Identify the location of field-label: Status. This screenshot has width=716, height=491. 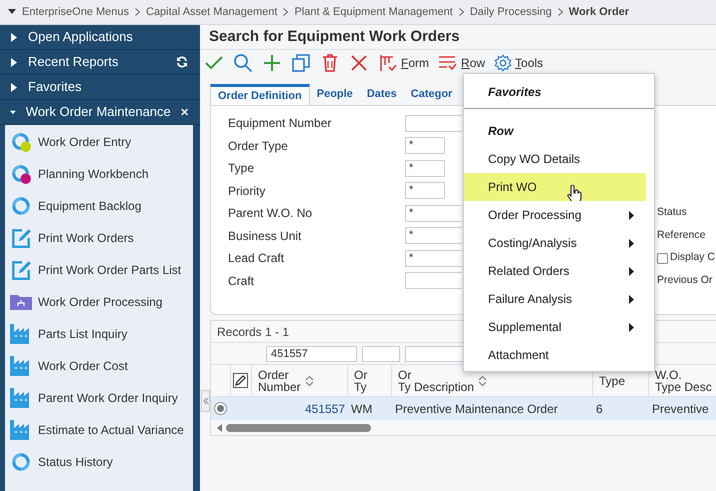
(672, 212).